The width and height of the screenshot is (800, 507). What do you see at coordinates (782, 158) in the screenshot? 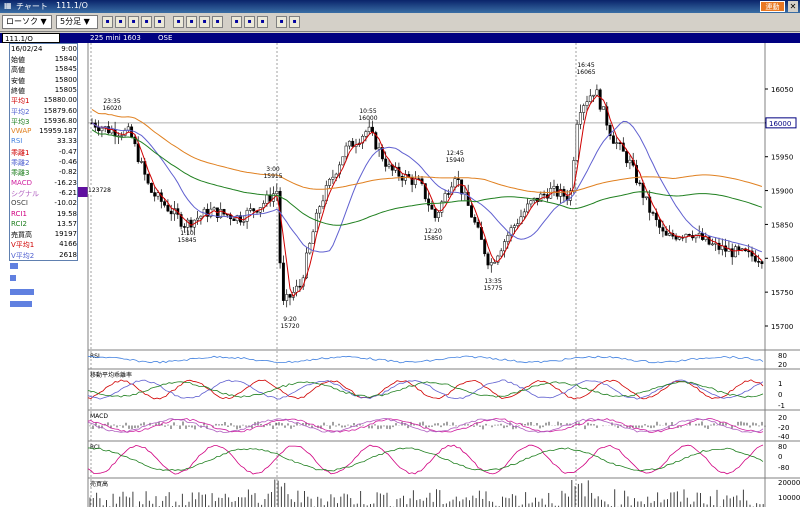
I see `price-tick-label: 15950` at bounding box center [782, 158].